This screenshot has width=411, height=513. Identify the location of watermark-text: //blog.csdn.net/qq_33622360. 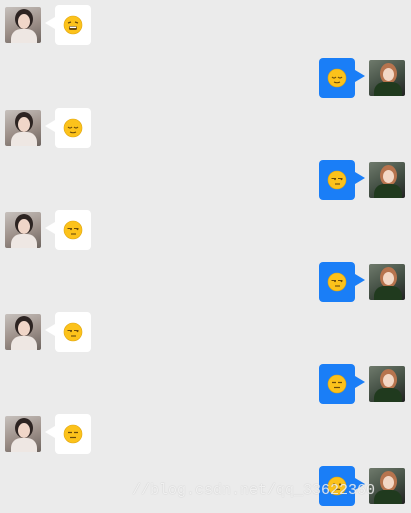
(254, 490).